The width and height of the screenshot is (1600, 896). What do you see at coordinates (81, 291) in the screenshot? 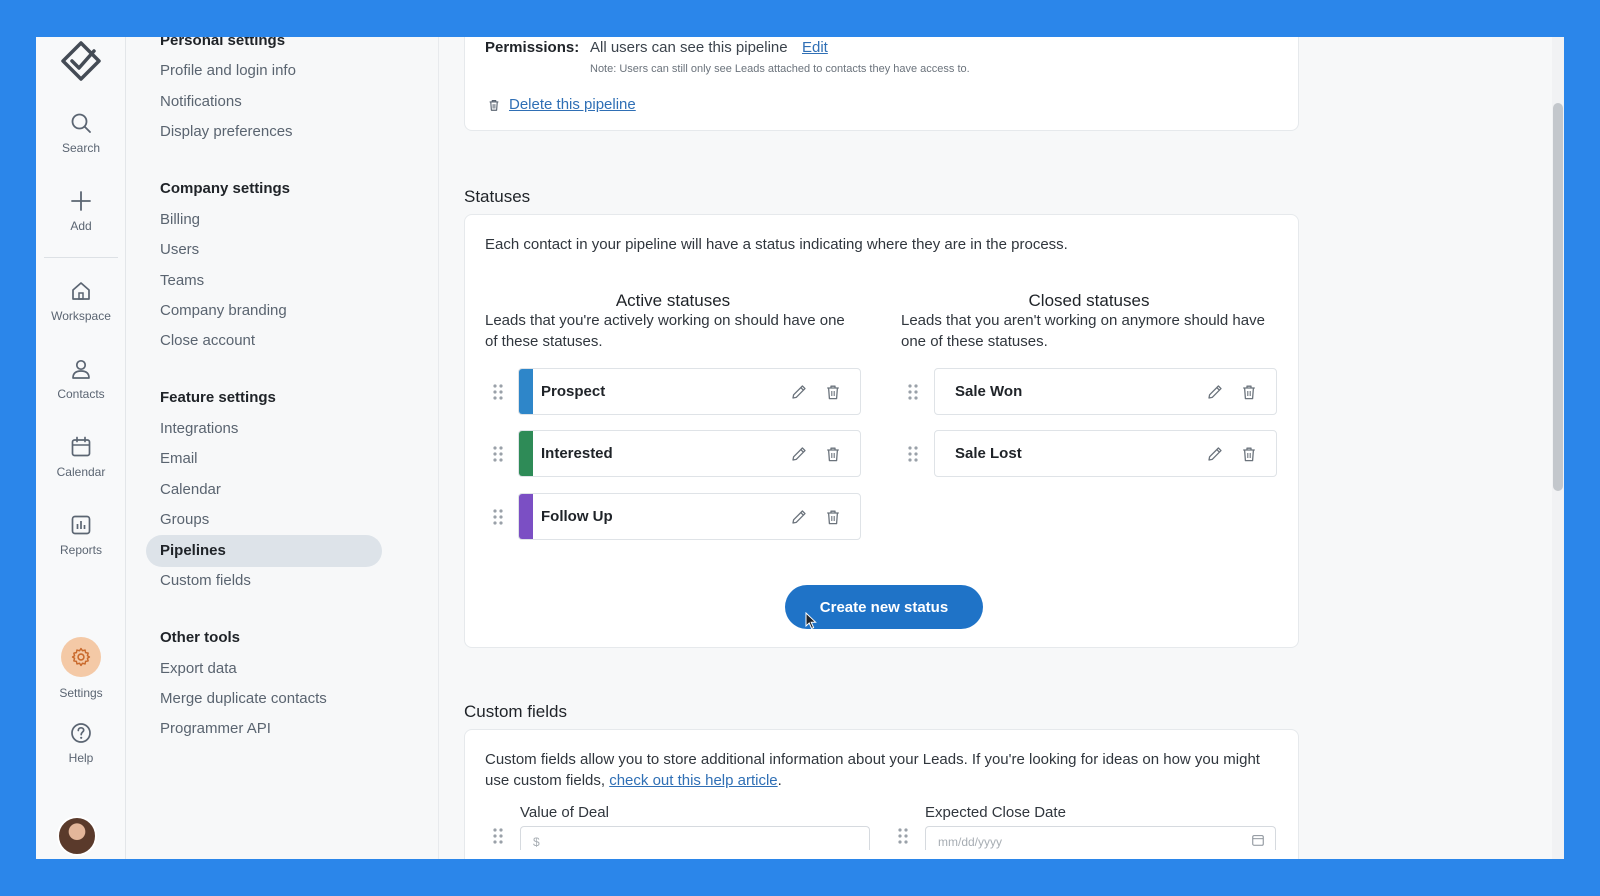
I see `home-icon` at bounding box center [81, 291].